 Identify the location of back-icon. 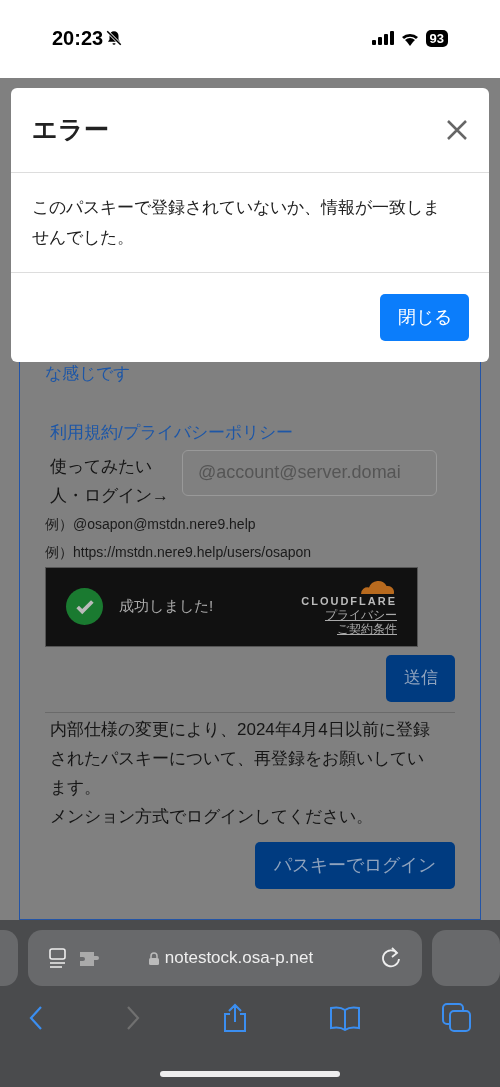
(36, 1018).